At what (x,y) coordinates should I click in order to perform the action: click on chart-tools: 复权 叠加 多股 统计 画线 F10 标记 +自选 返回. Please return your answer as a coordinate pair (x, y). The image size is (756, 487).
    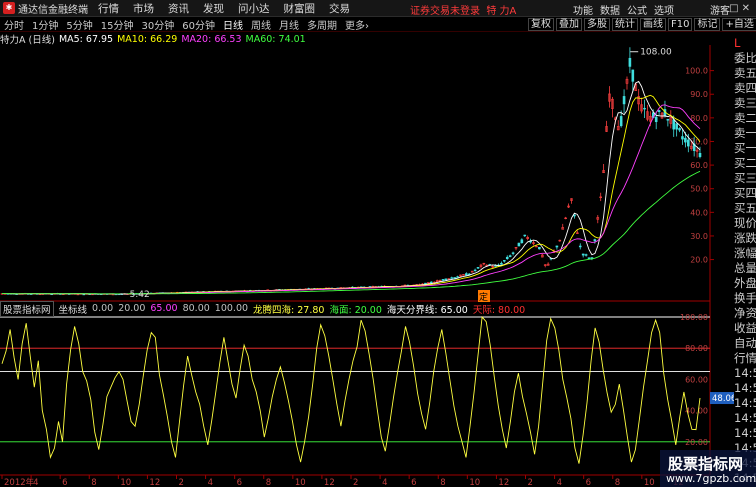
    Looking at the image, I should click on (642, 24).